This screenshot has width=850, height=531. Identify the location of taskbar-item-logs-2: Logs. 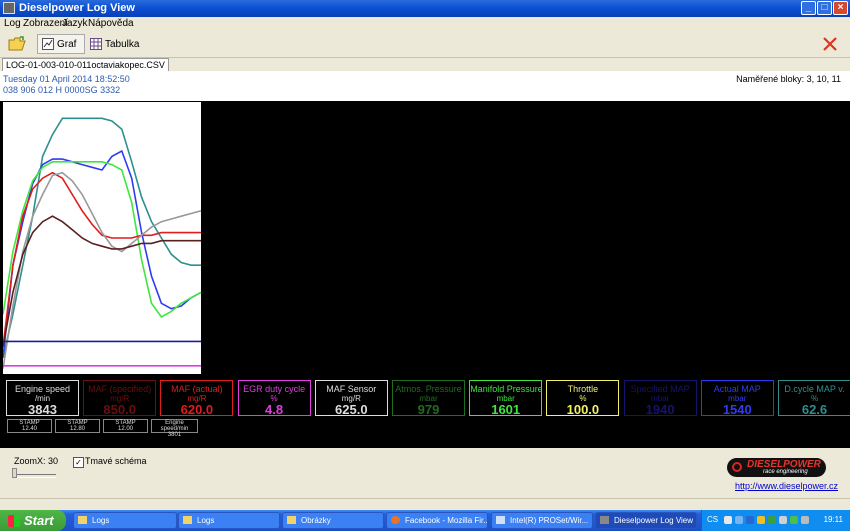
(229, 520).